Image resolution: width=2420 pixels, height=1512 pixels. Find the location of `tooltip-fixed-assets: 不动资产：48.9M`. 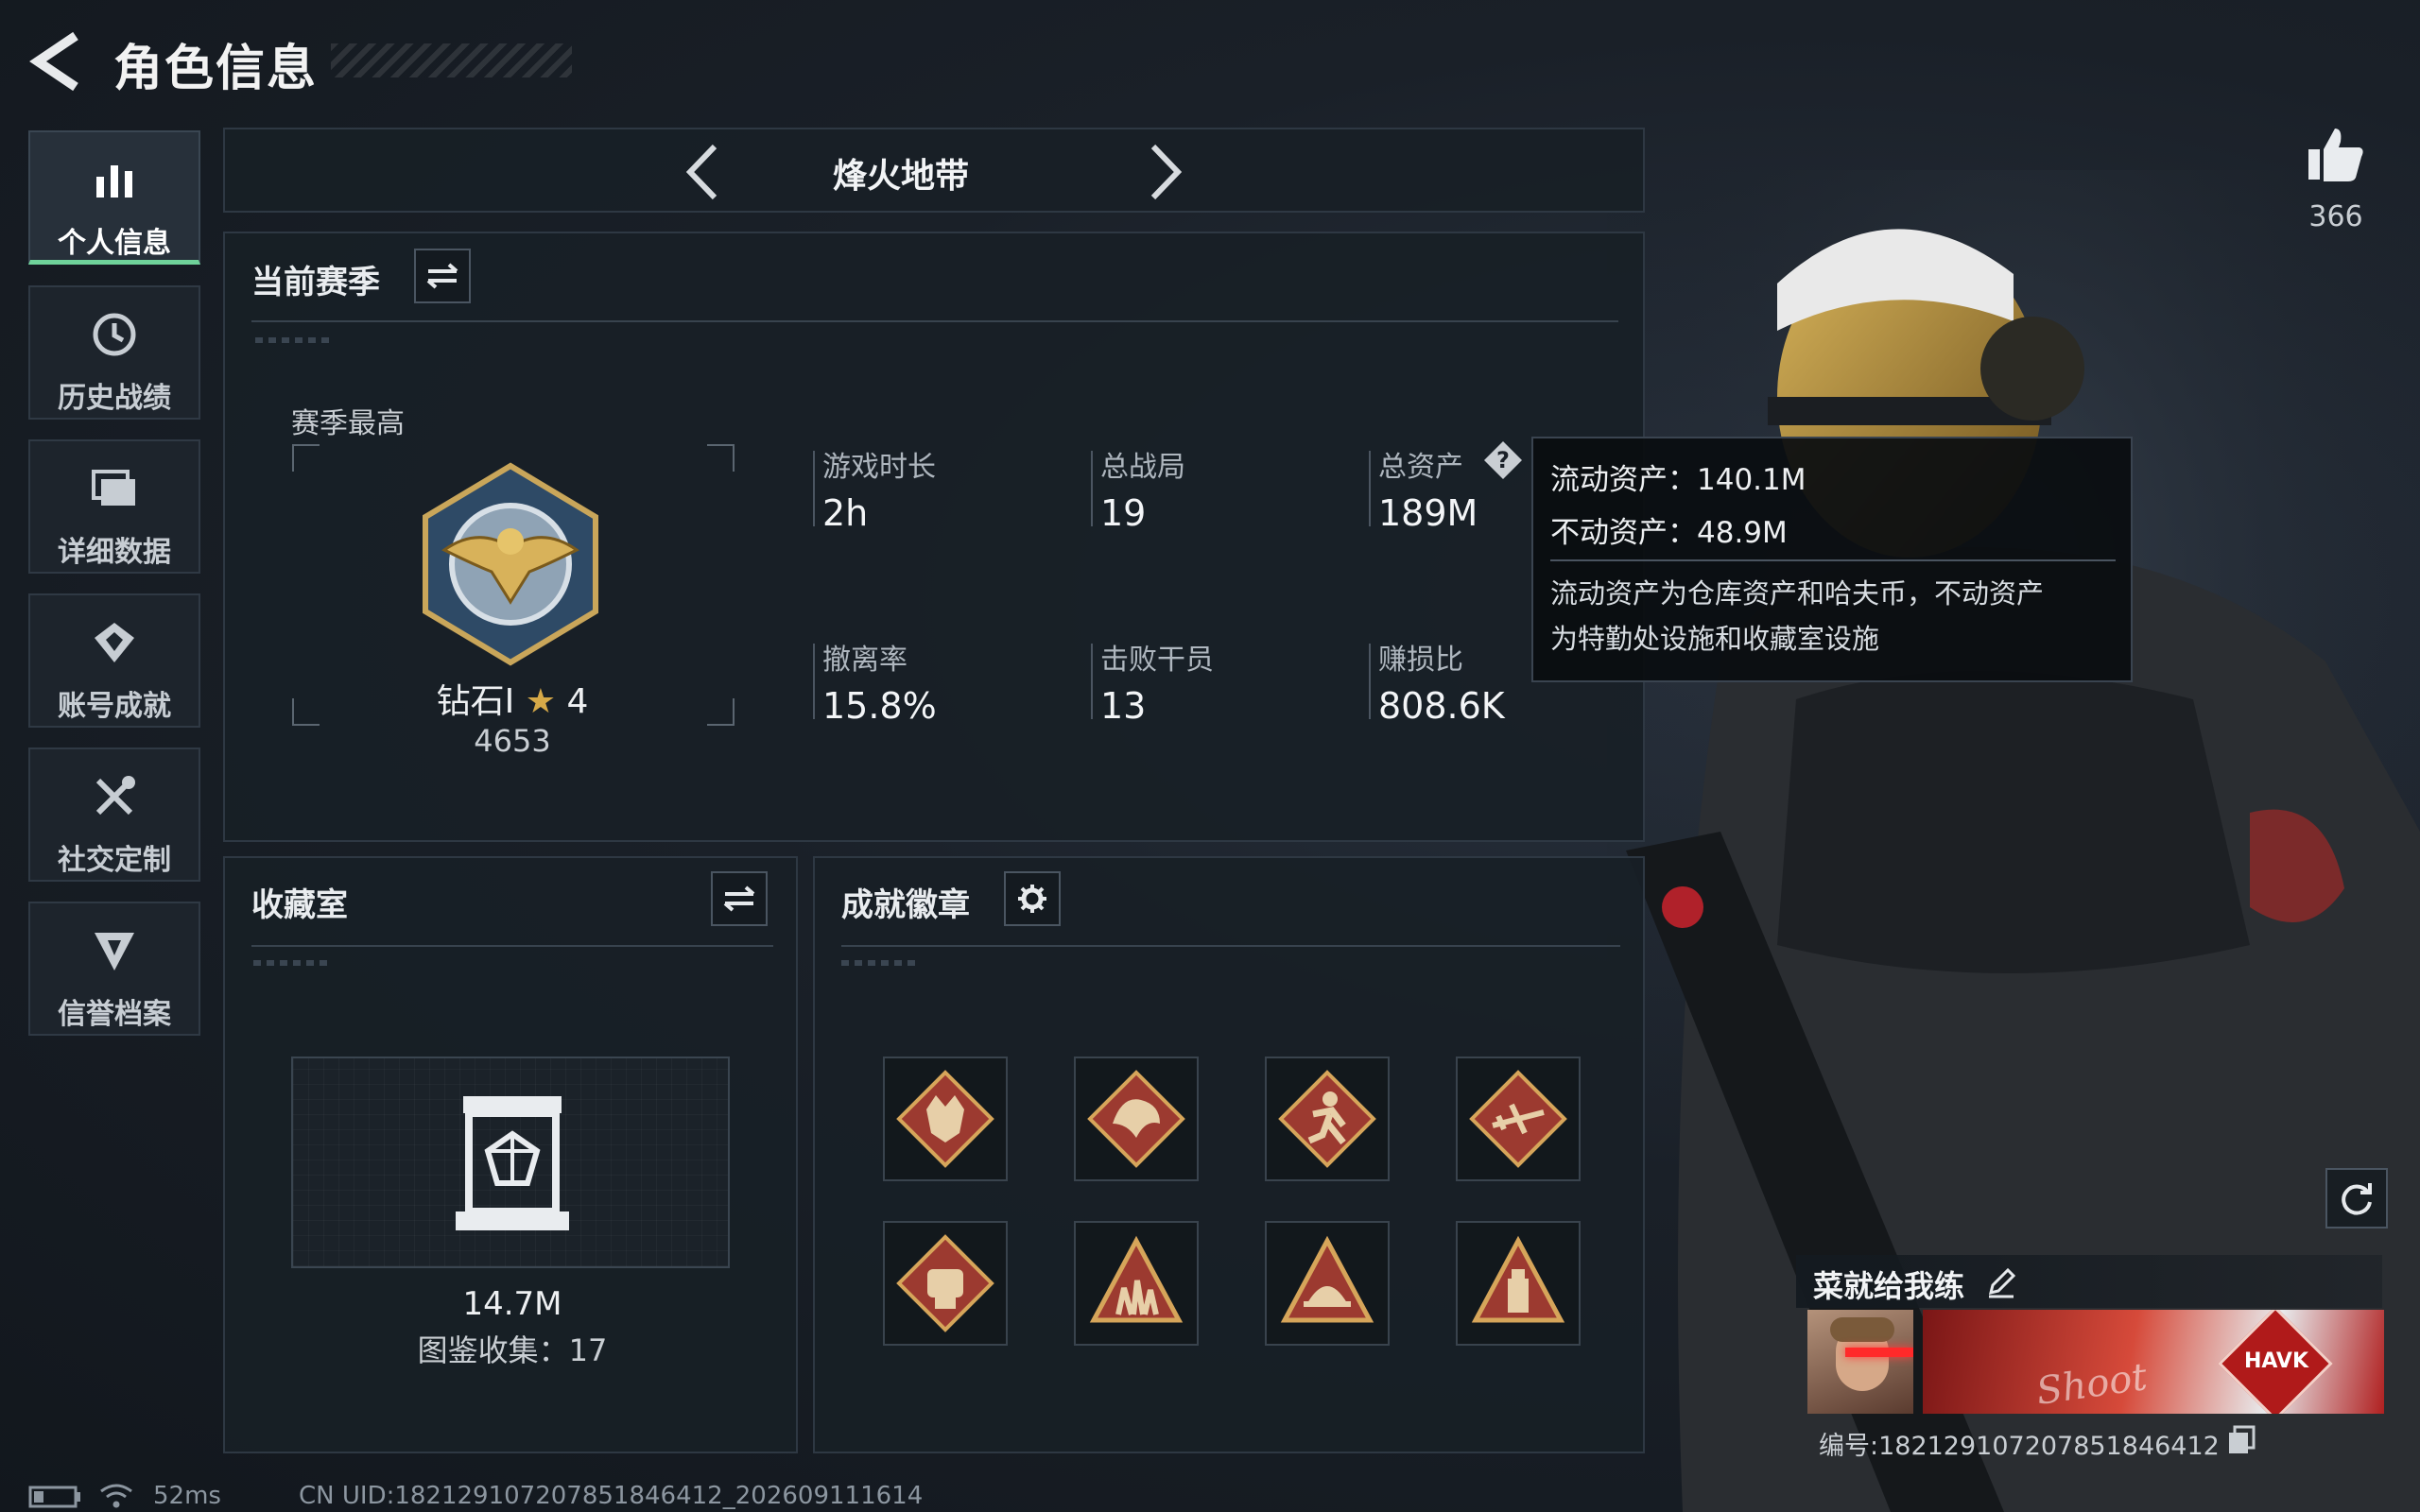

tooltip-fixed-assets: 不动资产：48.9M is located at coordinates (1669, 533).